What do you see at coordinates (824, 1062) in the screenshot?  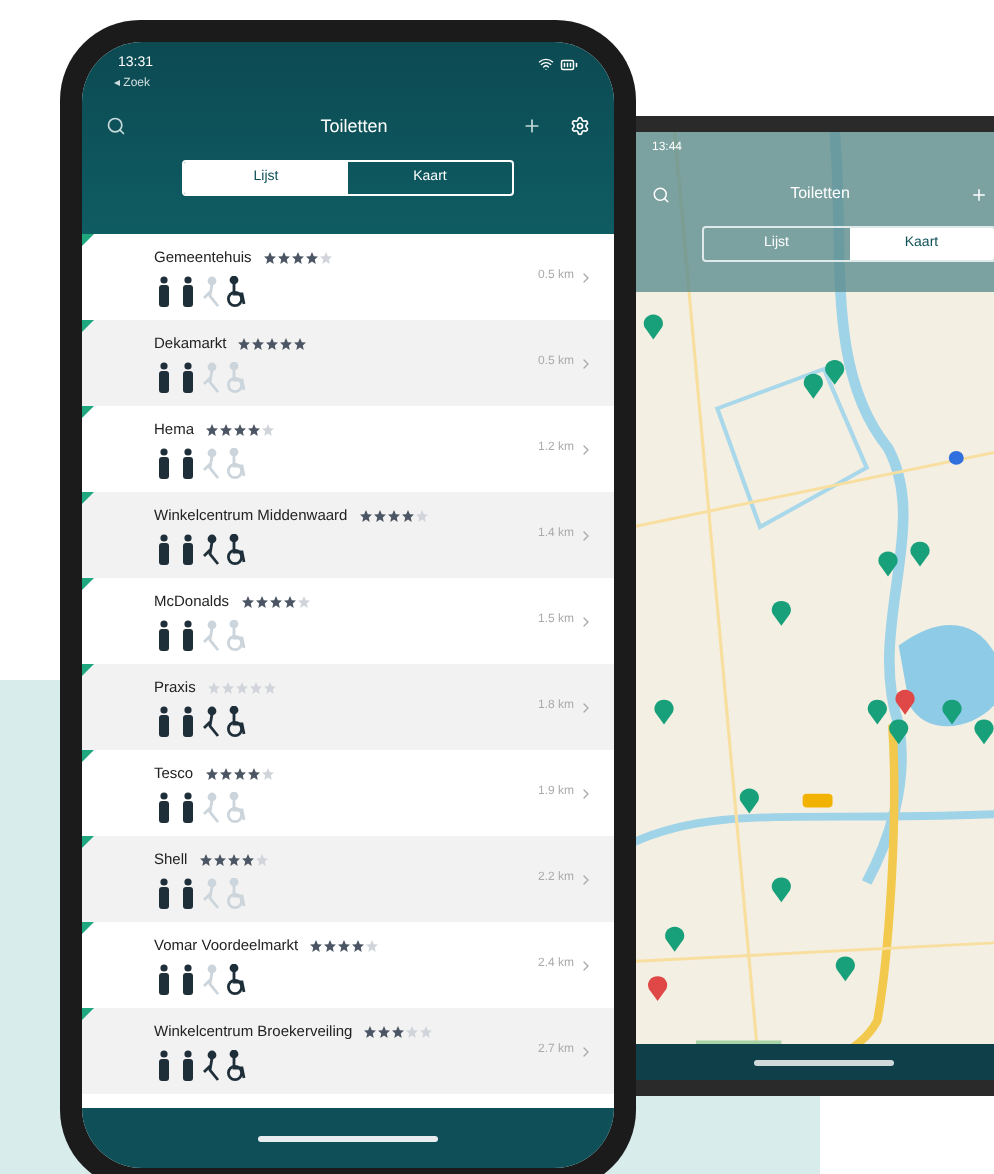 I see `home-indicator` at bounding box center [824, 1062].